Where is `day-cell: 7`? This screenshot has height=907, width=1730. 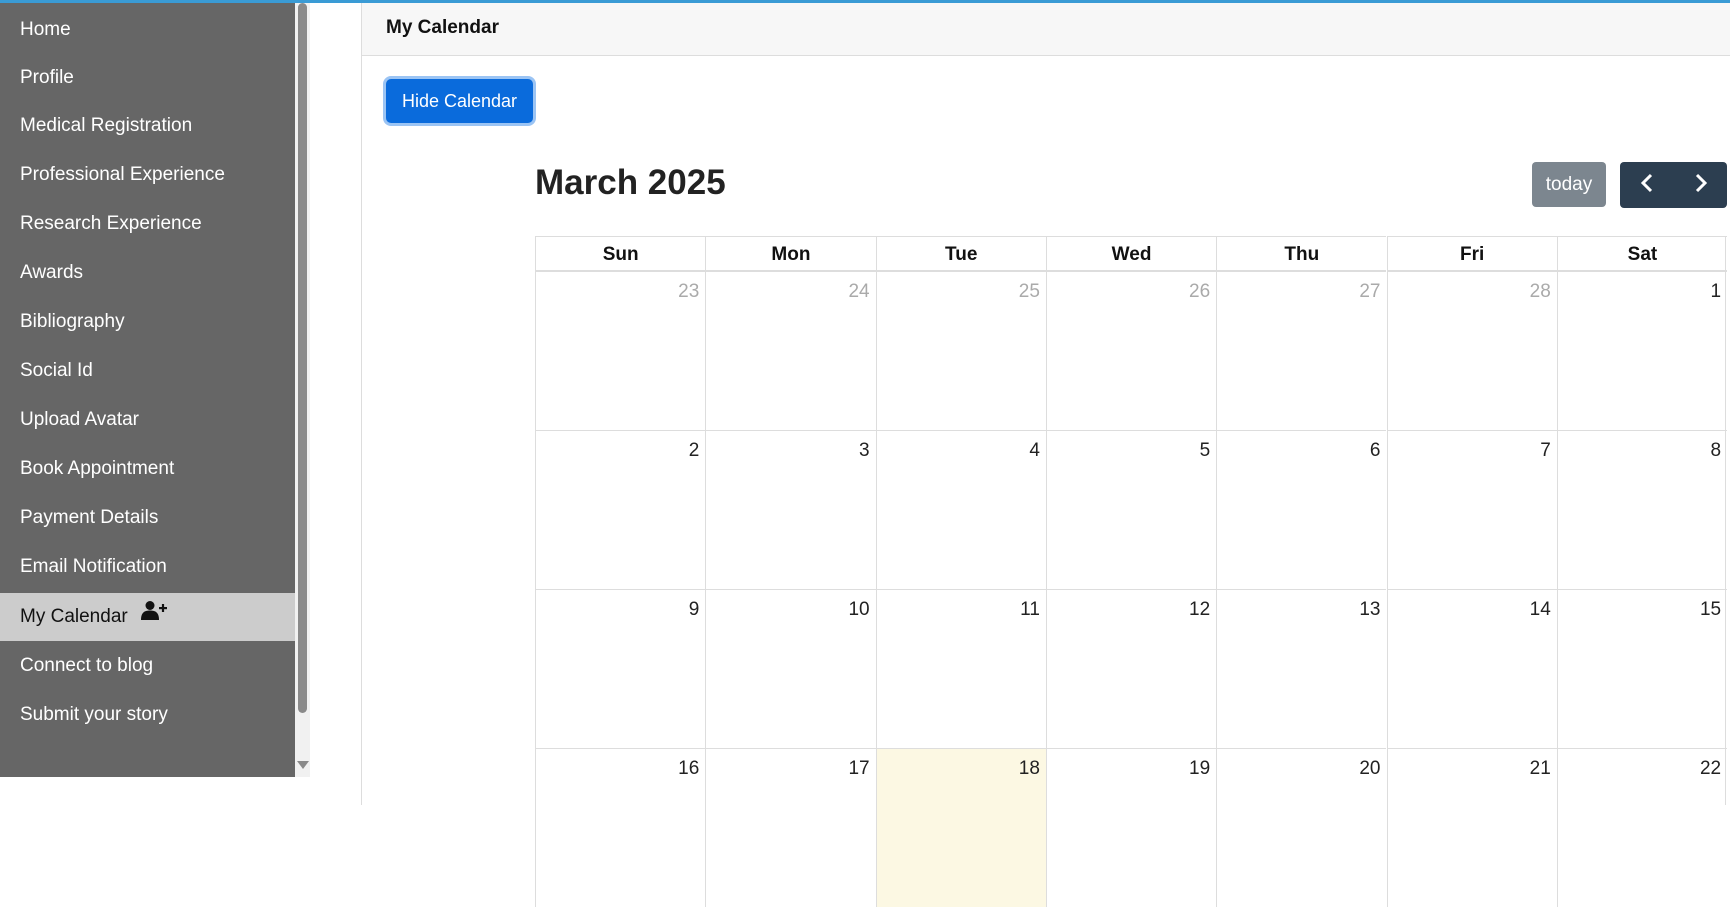
day-cell: 7 is located at coordinates (1471, 509).